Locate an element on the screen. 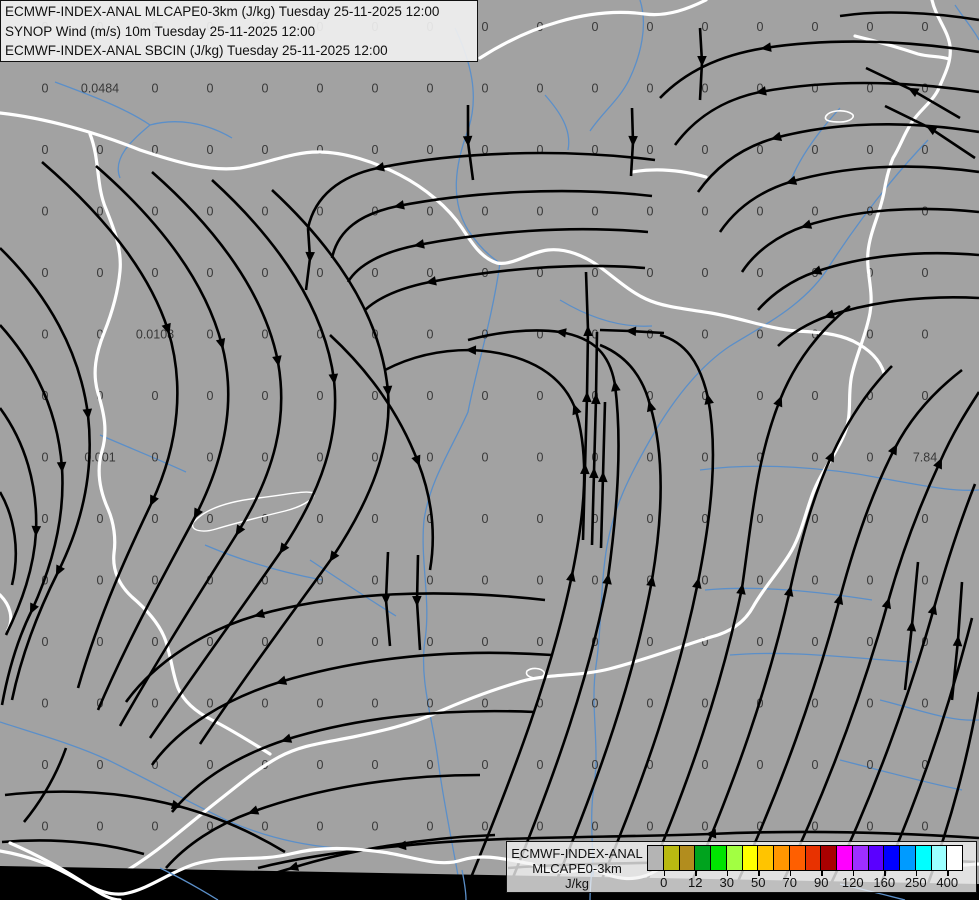 This screenshot has height=900, width=979. legend-tick-label: 250 is located at coordinates (915, 882).